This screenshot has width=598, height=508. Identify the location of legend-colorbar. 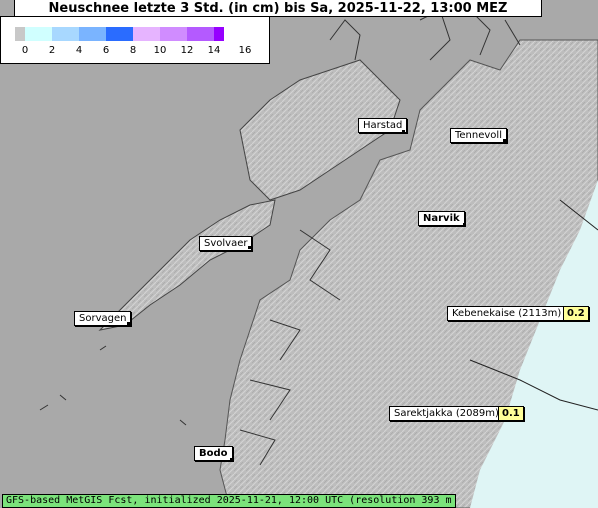
(119, 34).